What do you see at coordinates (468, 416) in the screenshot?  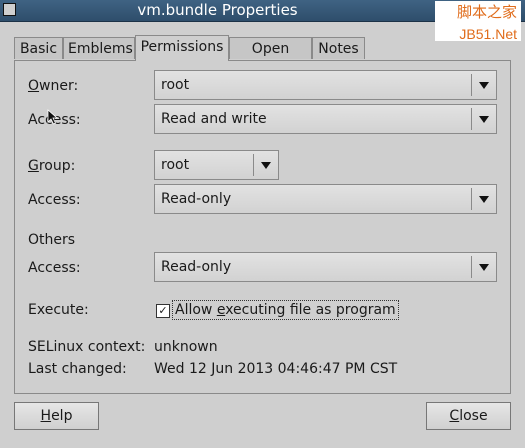 I see `close-button: Close` at bounding box center [468, 416].